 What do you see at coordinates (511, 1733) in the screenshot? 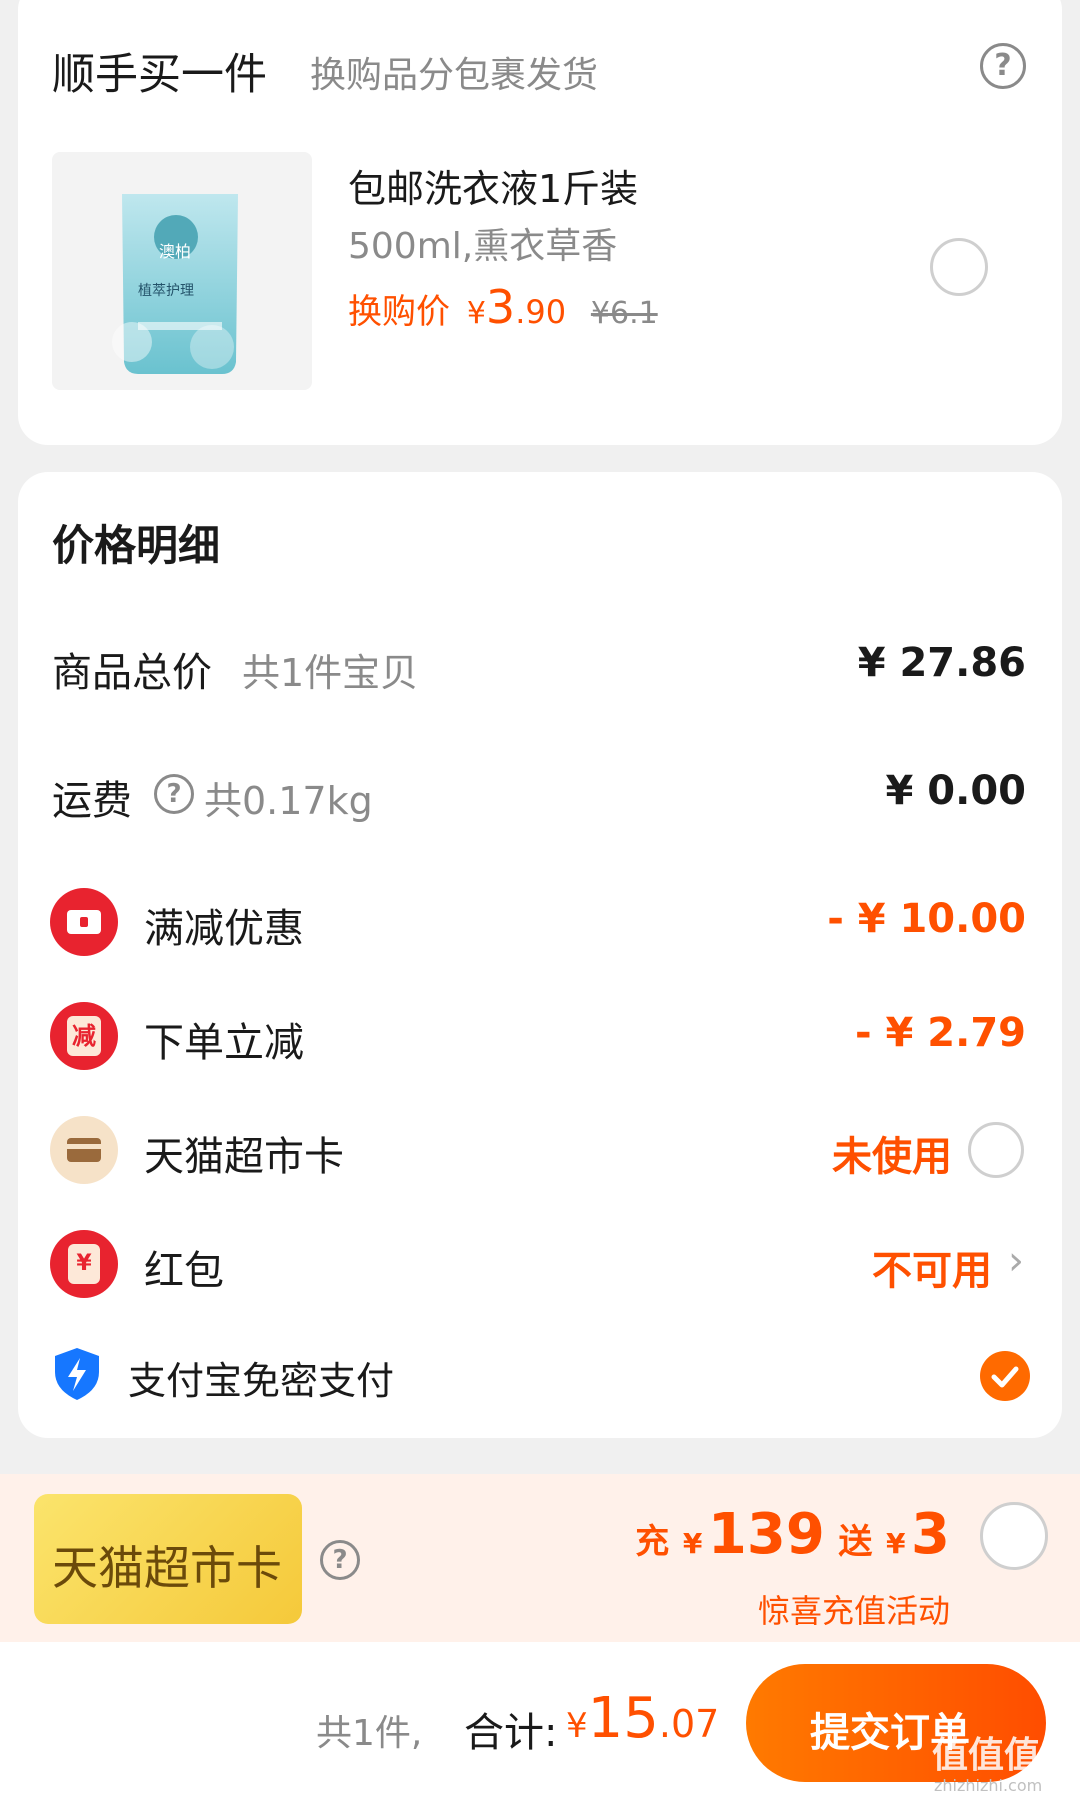
I see `total-label: 合计:` at bounding box center [511, 1733].